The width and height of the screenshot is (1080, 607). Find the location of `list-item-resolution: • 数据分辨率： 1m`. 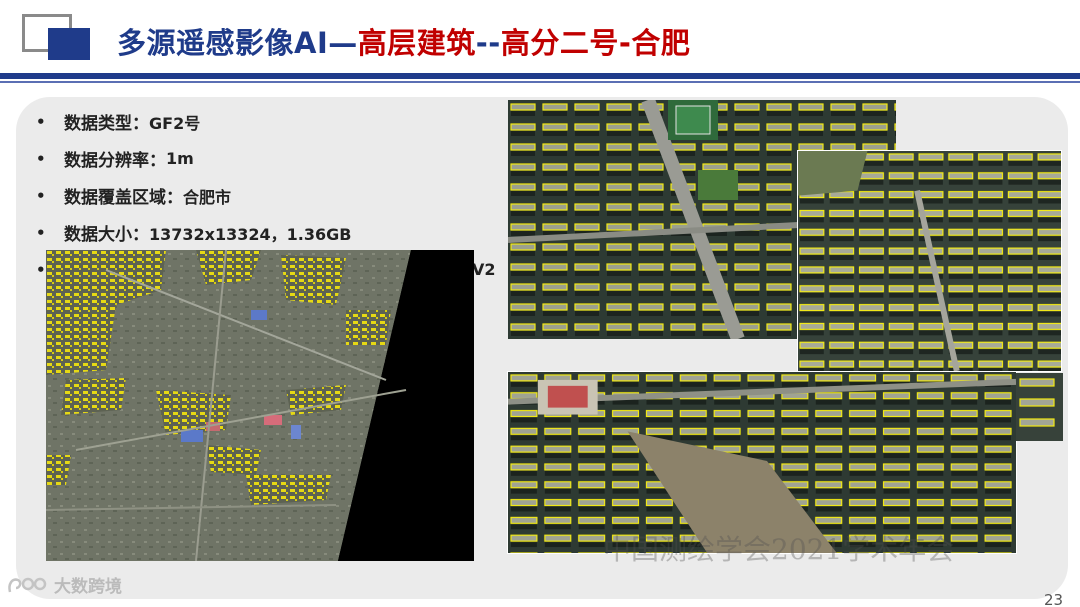

list-item-resolution: • 数据分辨率： 1m is located at coordinates (266, 158).